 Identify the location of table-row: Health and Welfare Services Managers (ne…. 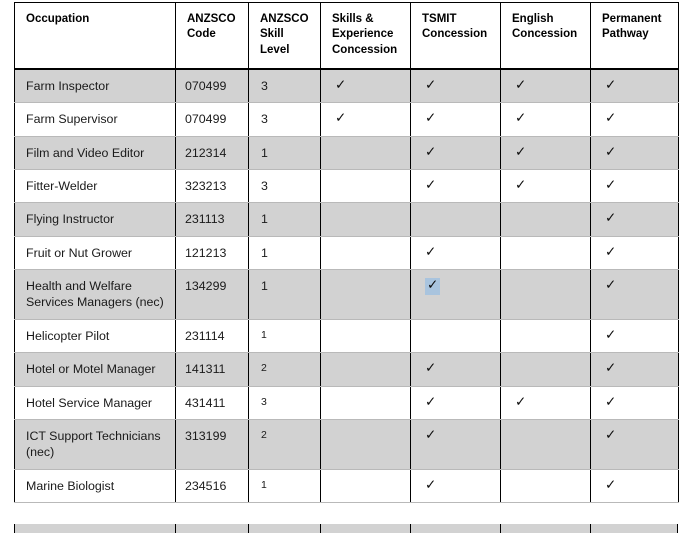
(346, 294).